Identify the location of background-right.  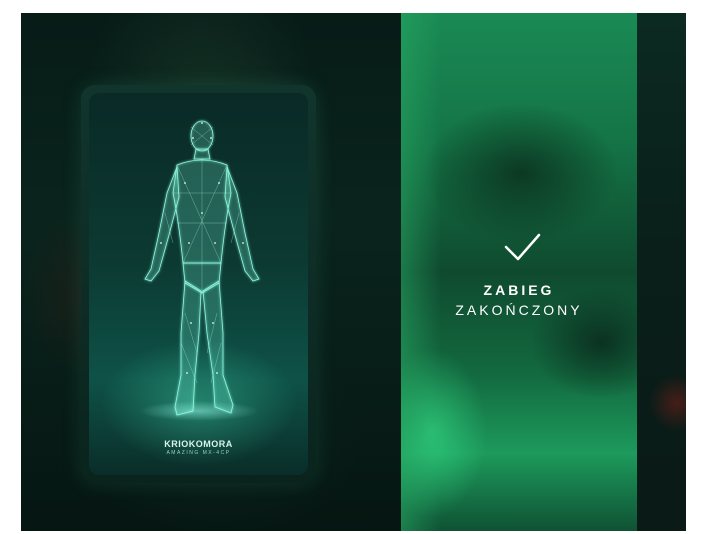
(661, 272).